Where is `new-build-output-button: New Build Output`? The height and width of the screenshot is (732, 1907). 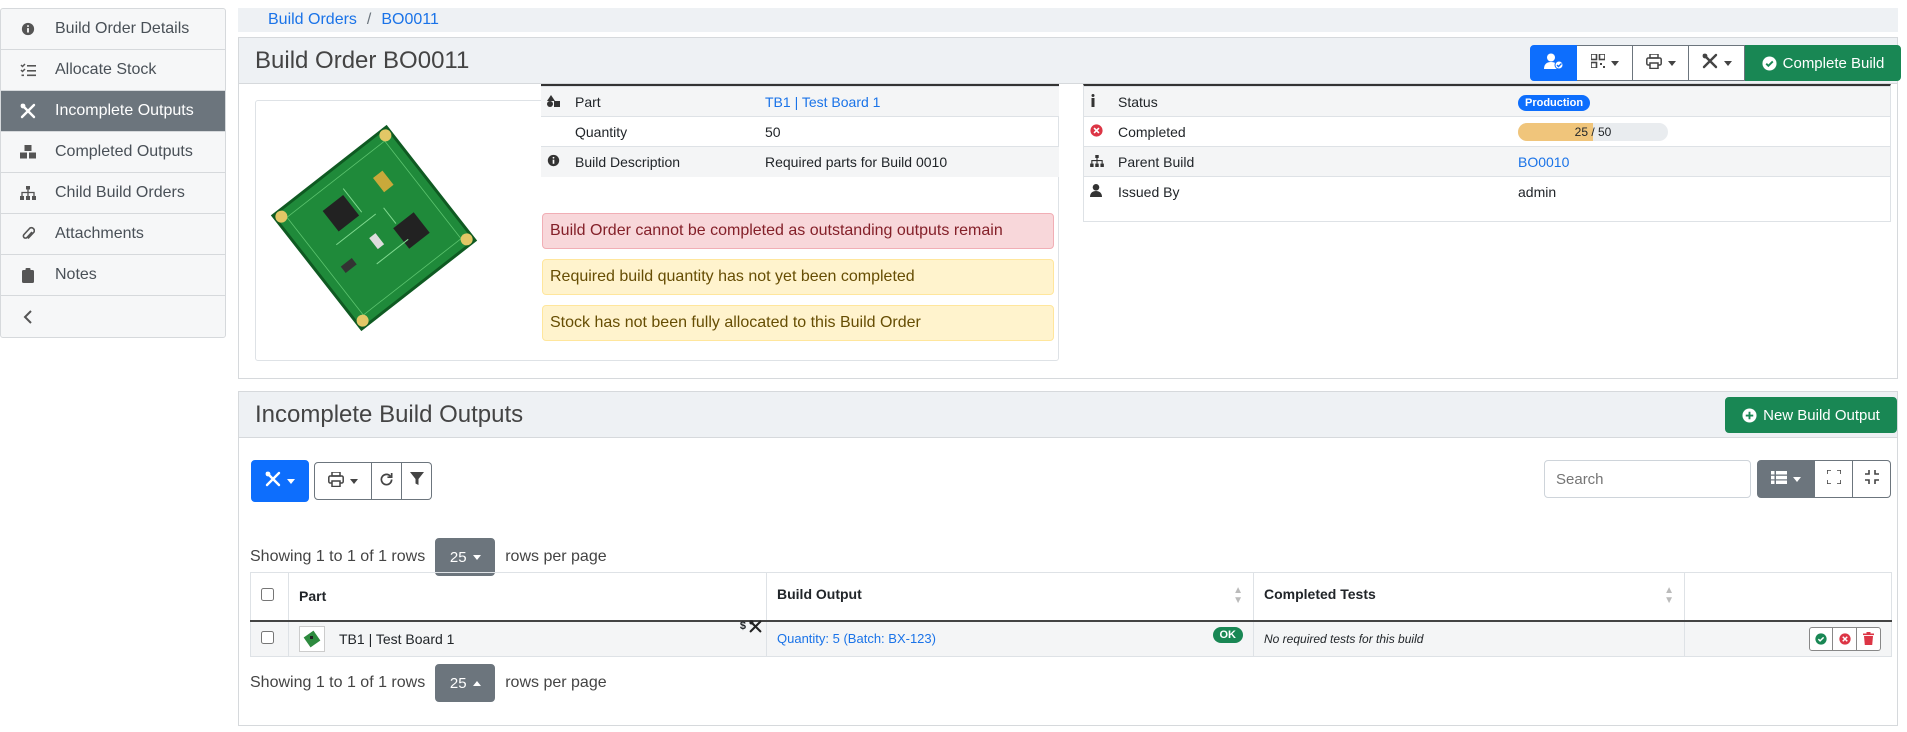
new-build-output-button: New Build Output is located at coordinates (1811, 415).